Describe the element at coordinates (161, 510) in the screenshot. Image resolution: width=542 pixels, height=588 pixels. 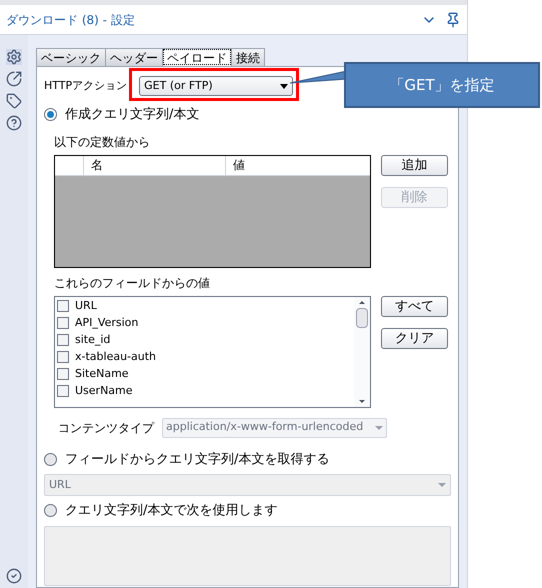
I see `radio-option: クエリ文字列/本文で次を使用します` at that location.